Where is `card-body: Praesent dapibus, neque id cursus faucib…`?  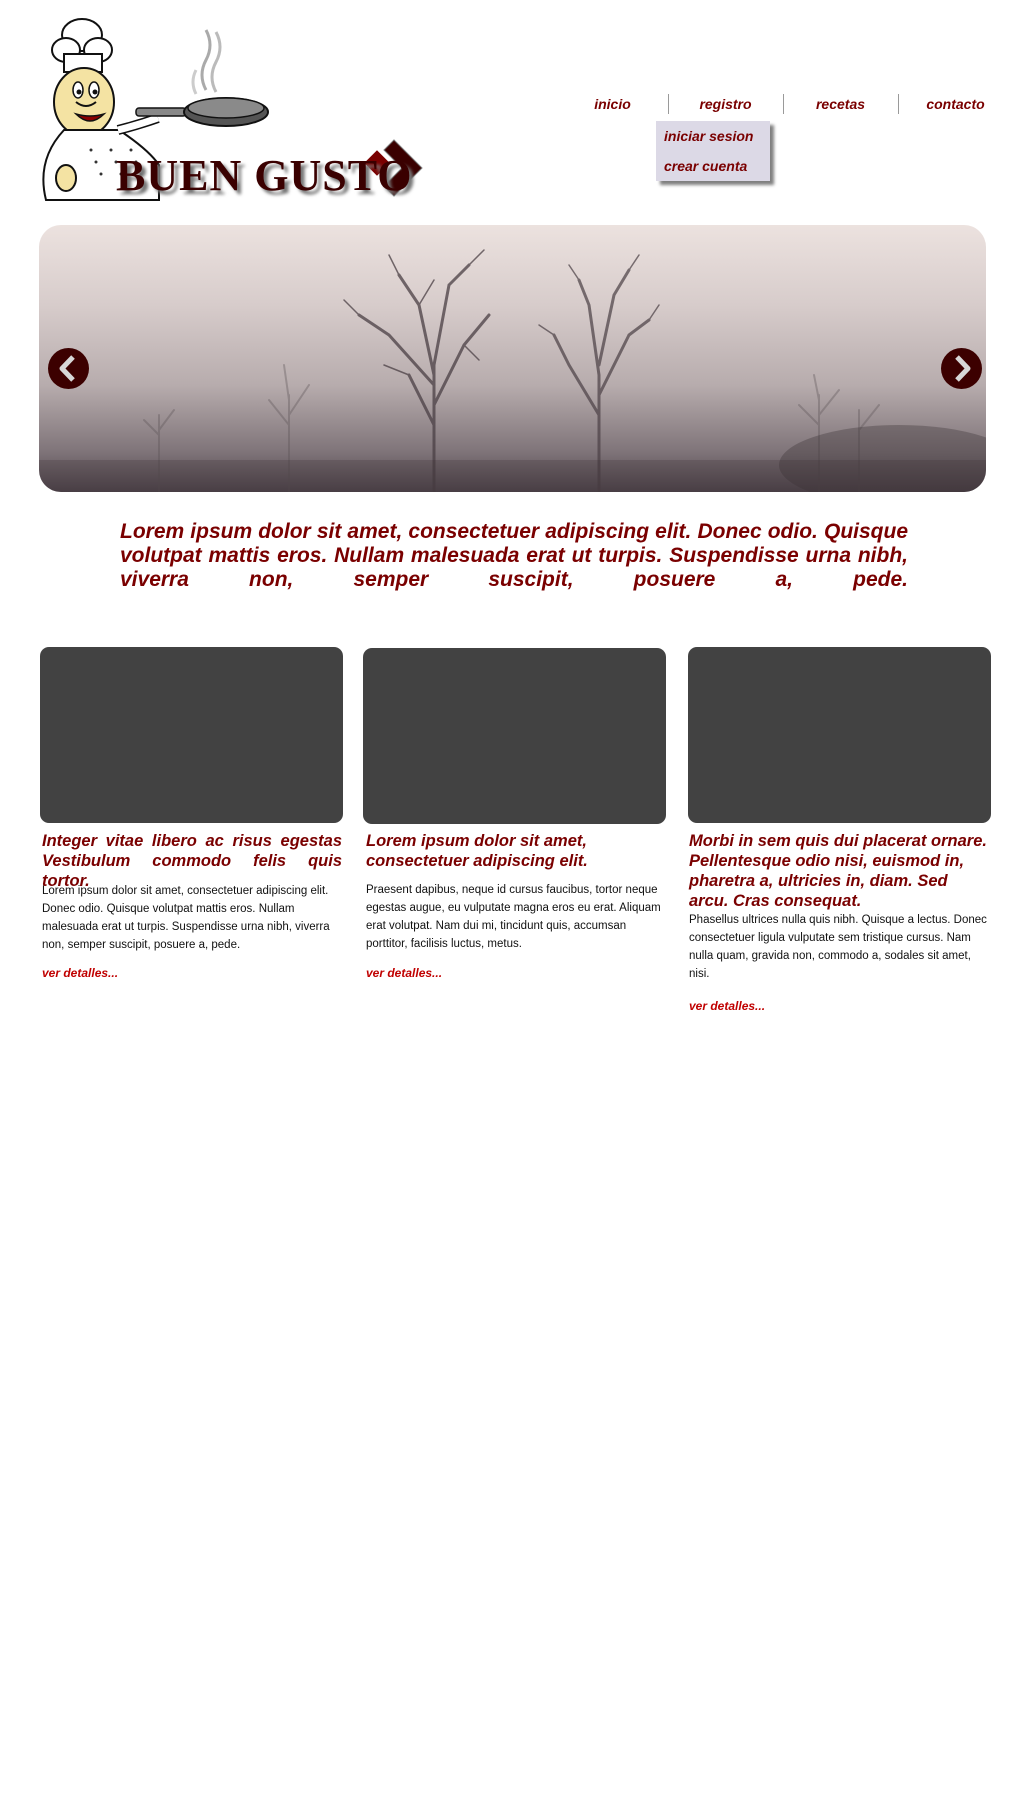 card-body: Praesent dapibus, neque id cursus faucib… is located at coordinates (513, 917).